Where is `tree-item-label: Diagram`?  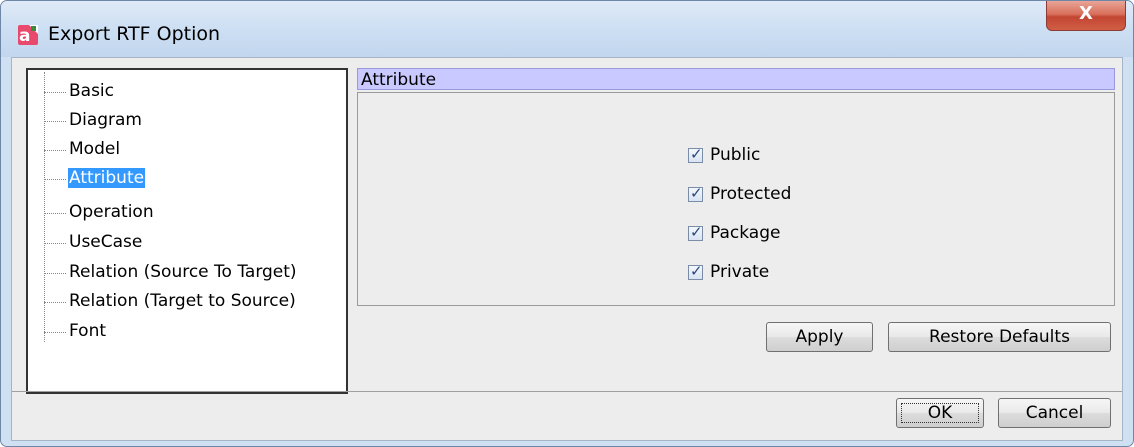
tree-item-label: Diagram is located at coordinates (105, 120).